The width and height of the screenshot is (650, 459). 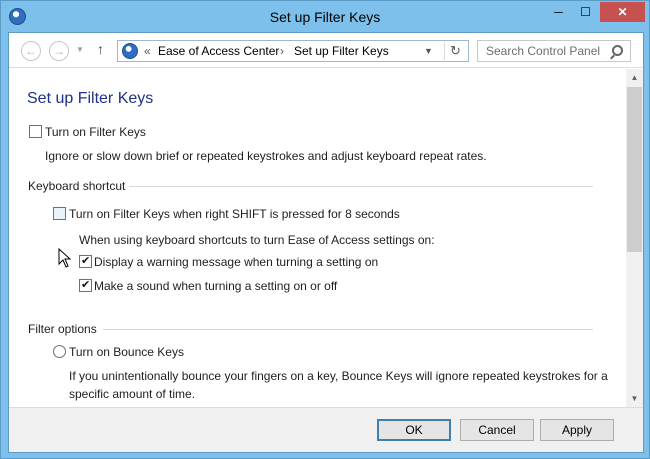 What do you see at coordinates (85, 261) in the screenshot?
I see `display-warning-checkbox` at bounding box center [85, 261].